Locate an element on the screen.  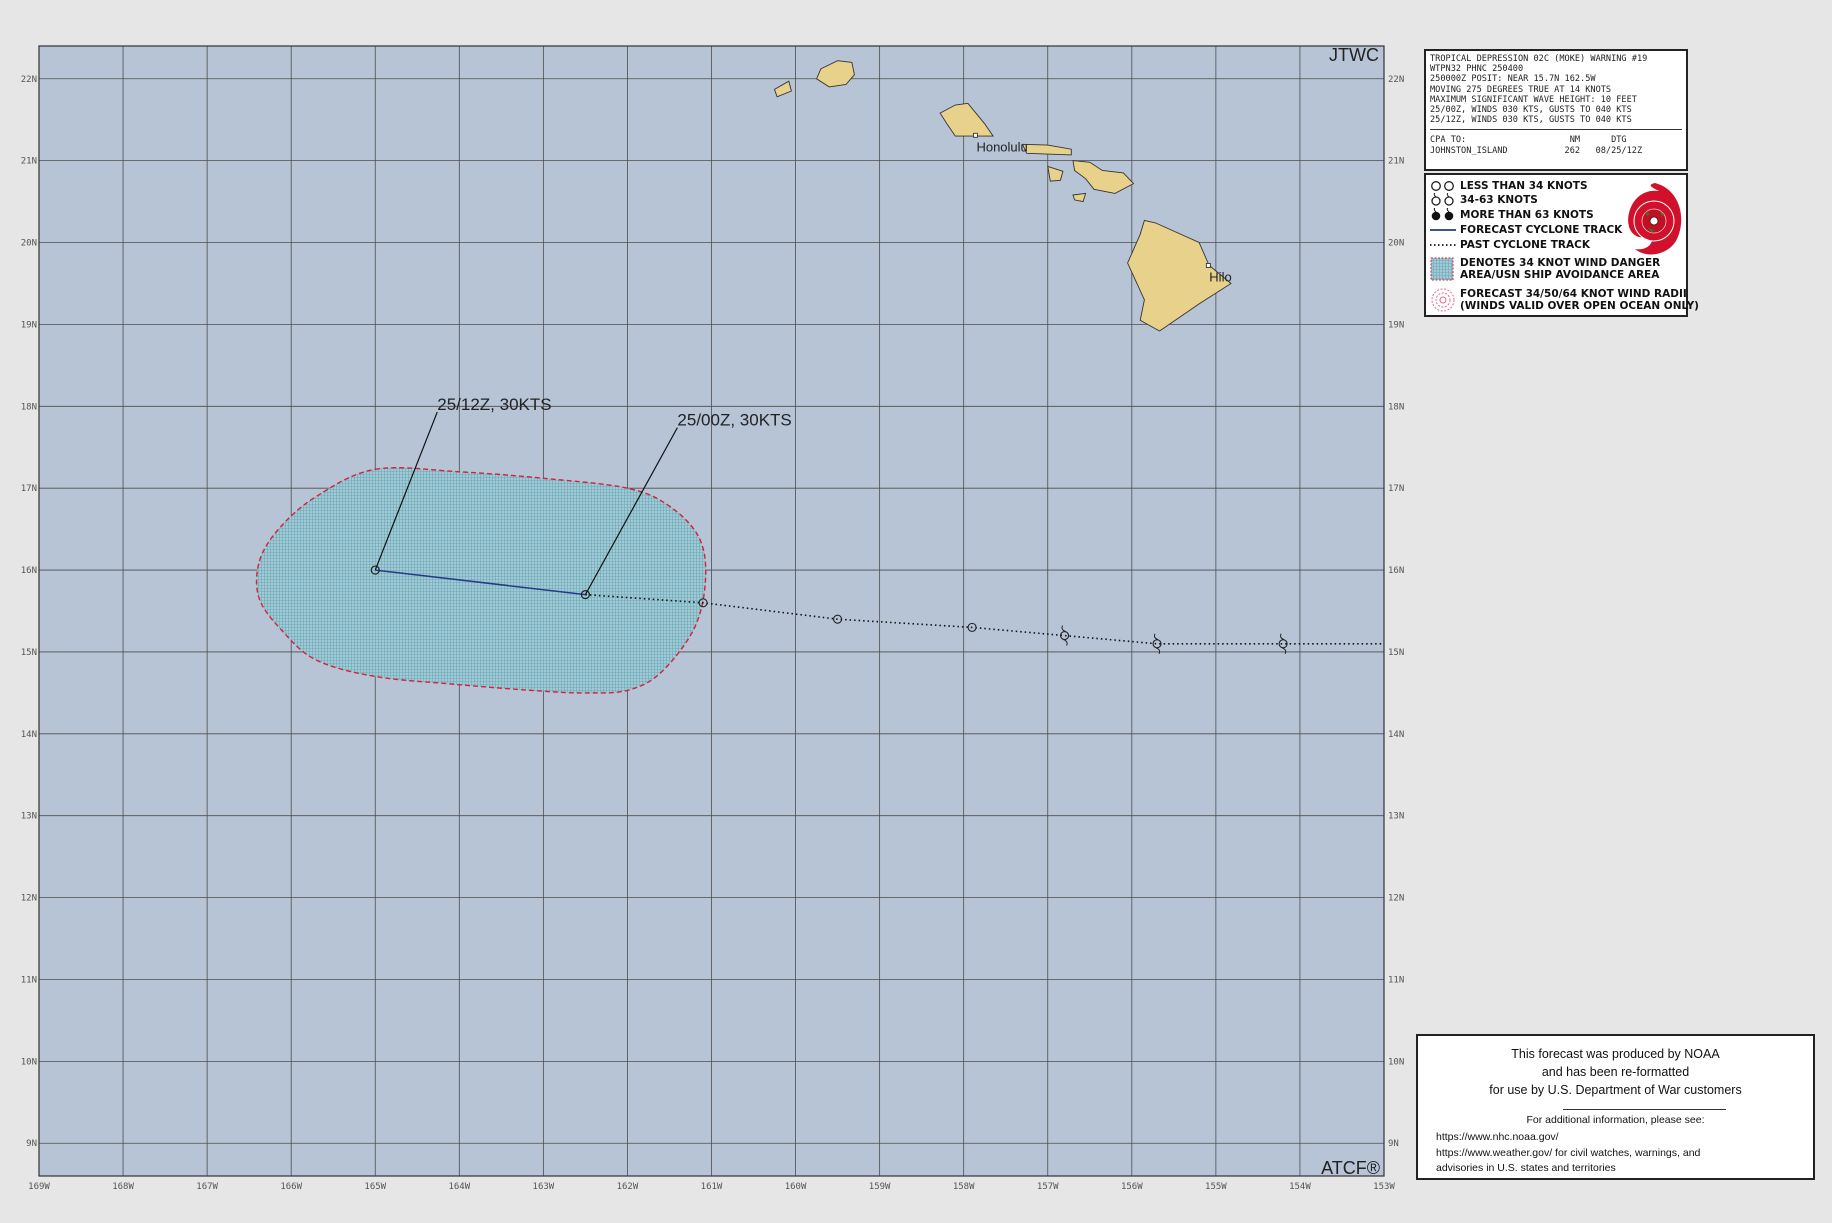
lat-tick-label-left: 11N is located at coordinates (29, 980).